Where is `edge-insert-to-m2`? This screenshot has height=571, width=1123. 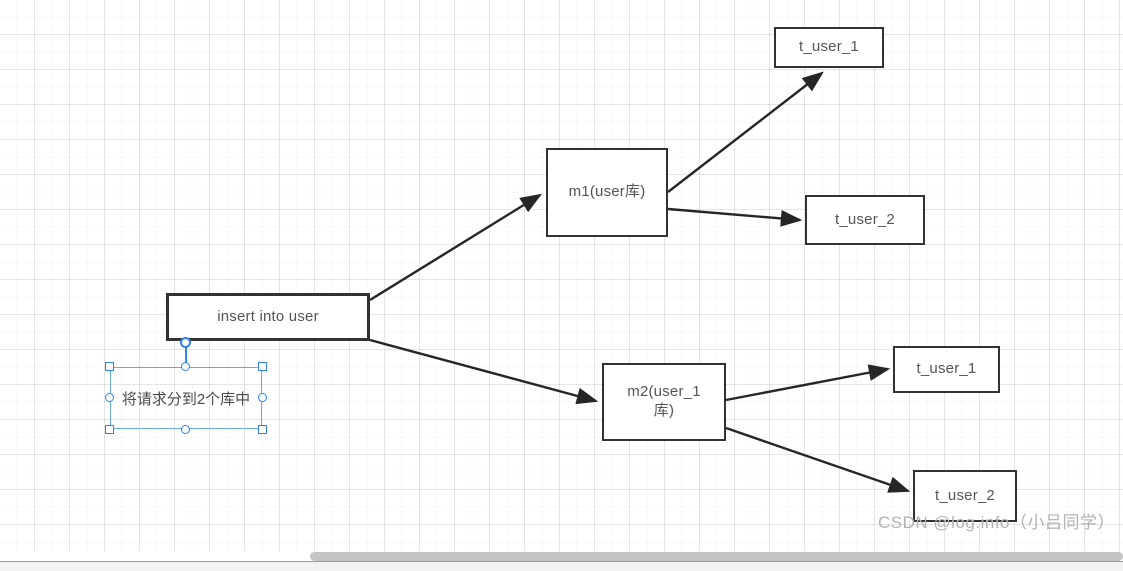 edge-insert-to-m2 is located at coordinates (484, 371).